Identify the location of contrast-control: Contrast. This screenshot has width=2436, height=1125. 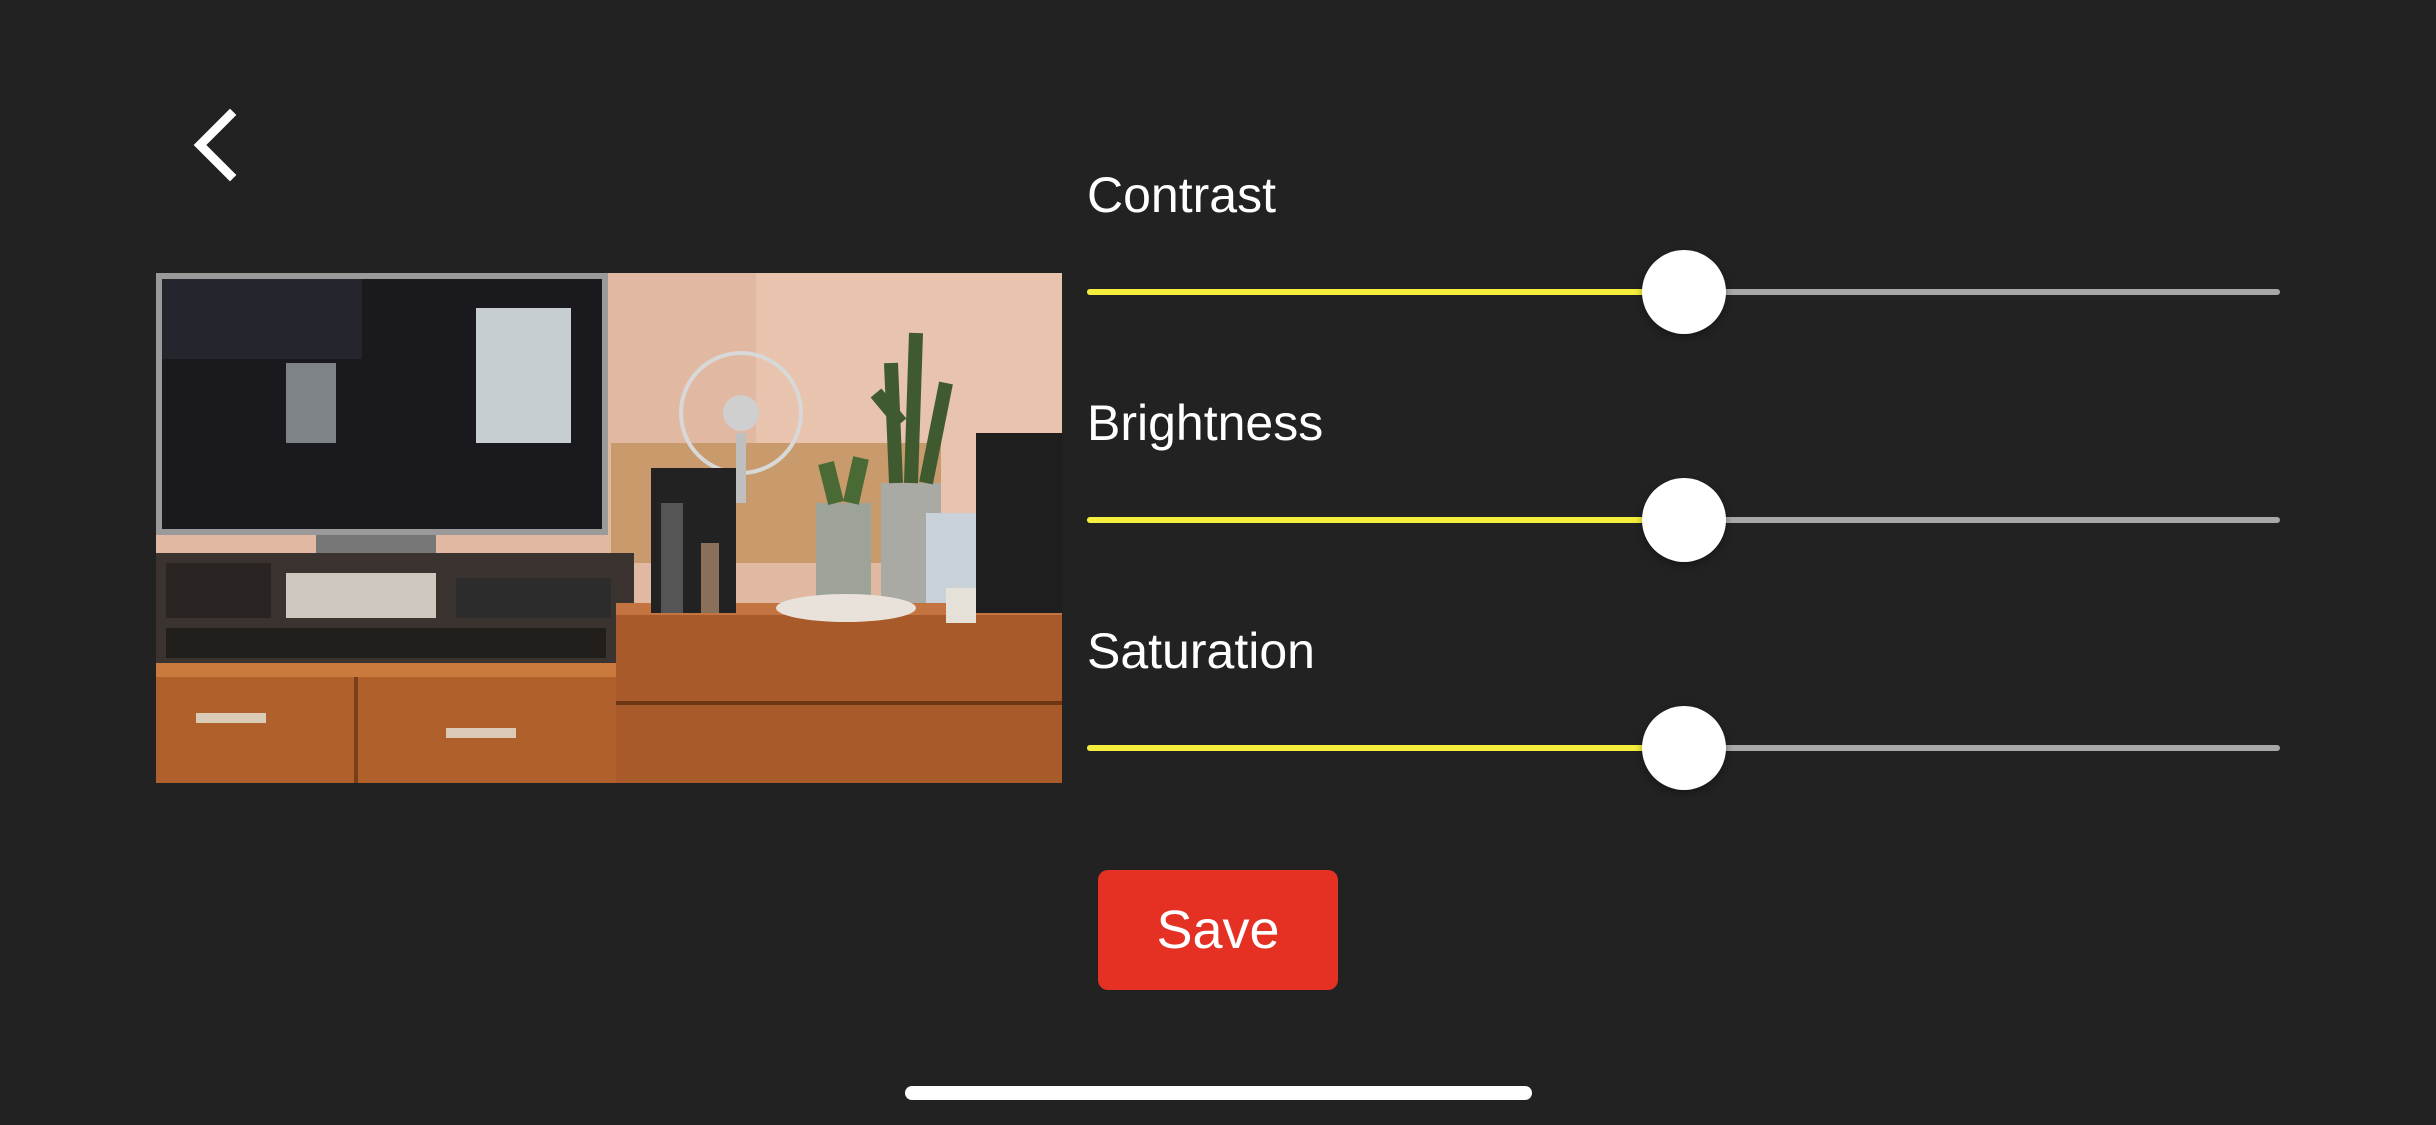
(1683, 274).